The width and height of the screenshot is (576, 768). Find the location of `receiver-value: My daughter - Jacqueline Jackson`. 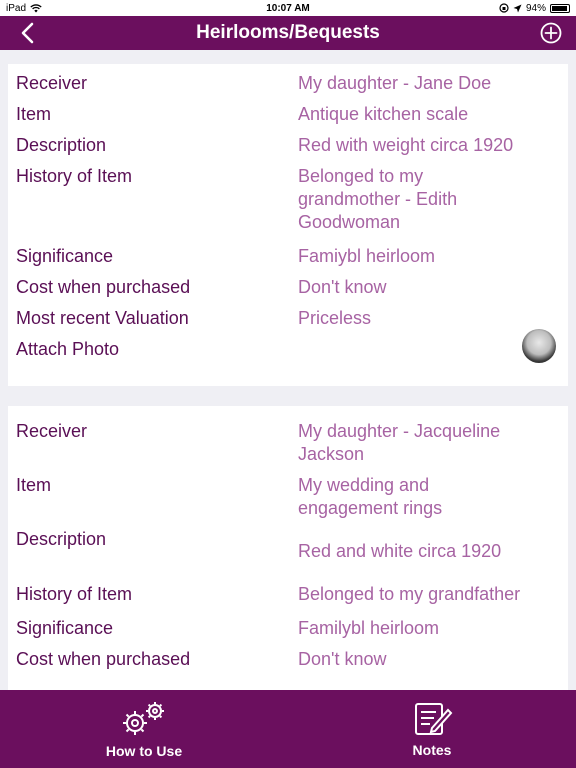

receiver-value: My daughter - Jacqueline Jackson is located at coordinates (399, 442).